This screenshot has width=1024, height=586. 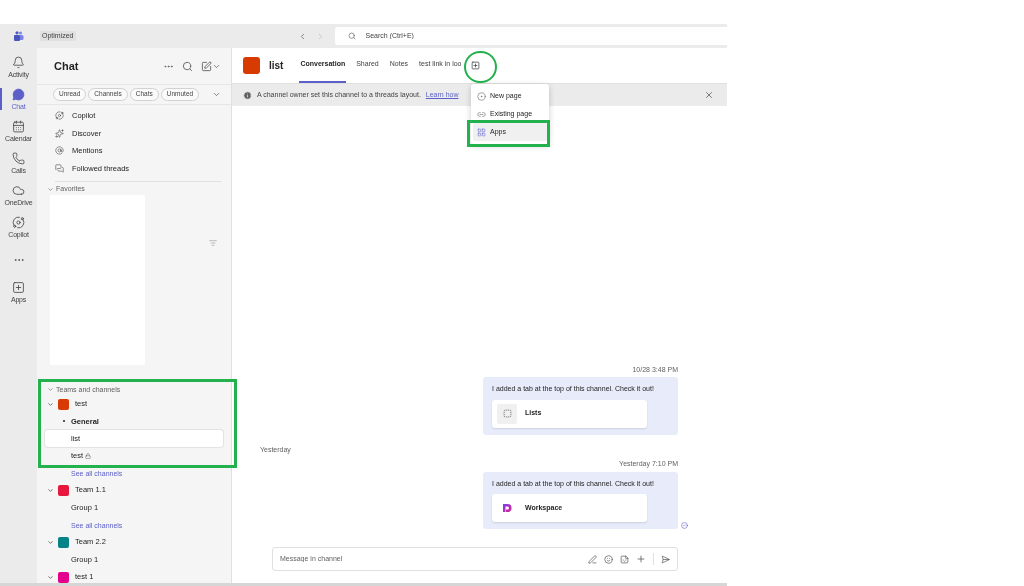 What do you see at coordinates (18, 62) in the screenshot?
I see `bell-icon` at bounding box center [18, 62].